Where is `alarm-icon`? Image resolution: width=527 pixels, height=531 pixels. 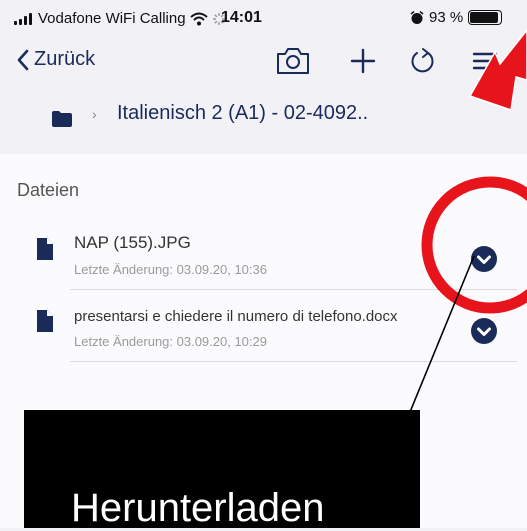 alarm-icon is located at coordinates (417, 17).